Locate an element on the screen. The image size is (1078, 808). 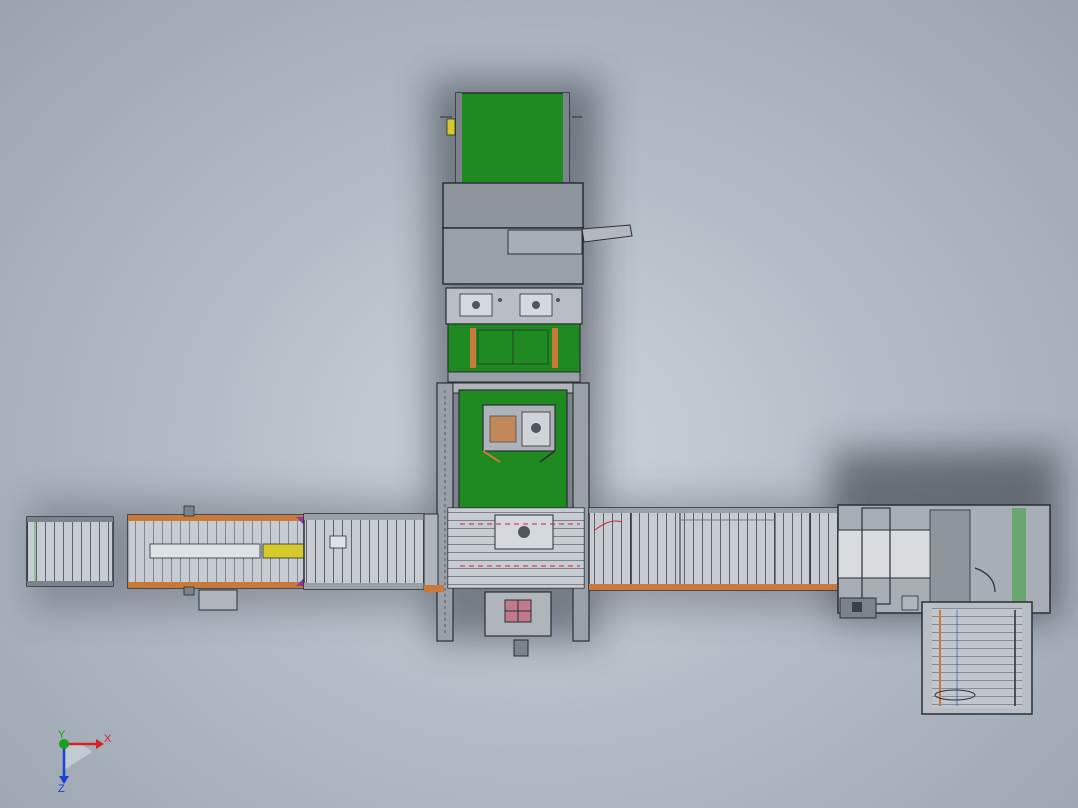
roller-conveyor-left-end is located at coordinates (70, 551).